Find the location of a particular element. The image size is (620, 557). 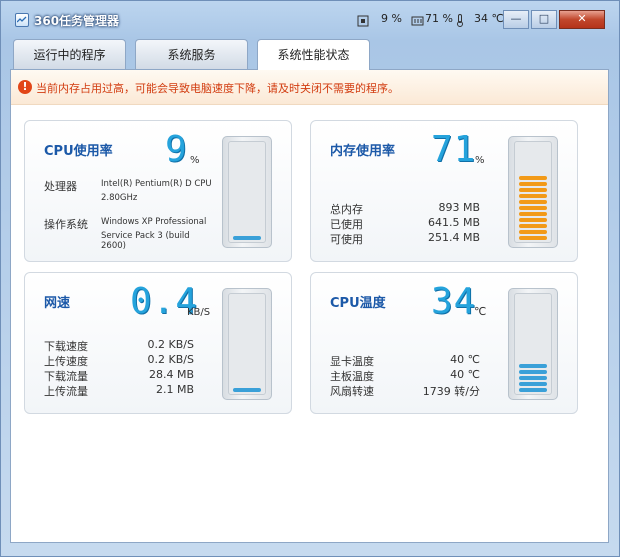

cpu-meter-bar is located at coordinates (247, 238).